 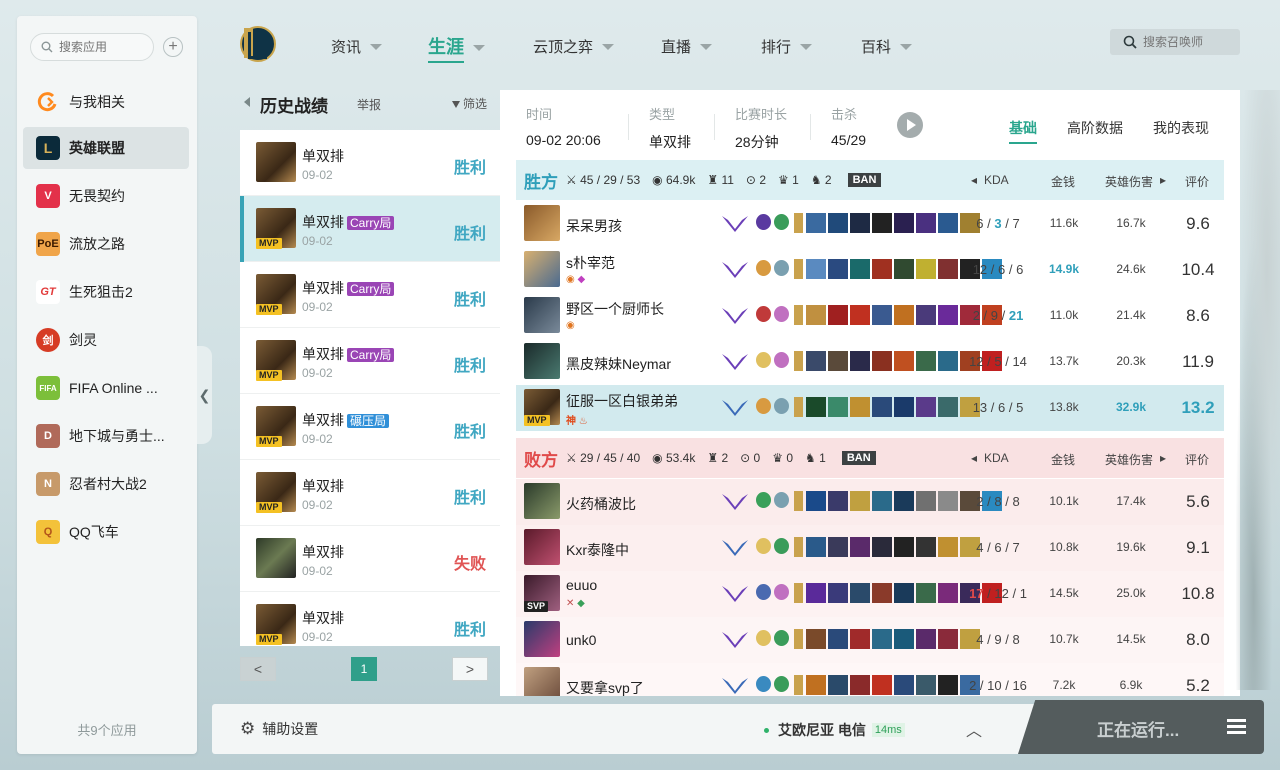 I want to click on team-name: 胜方, so click(x=541, y=182).